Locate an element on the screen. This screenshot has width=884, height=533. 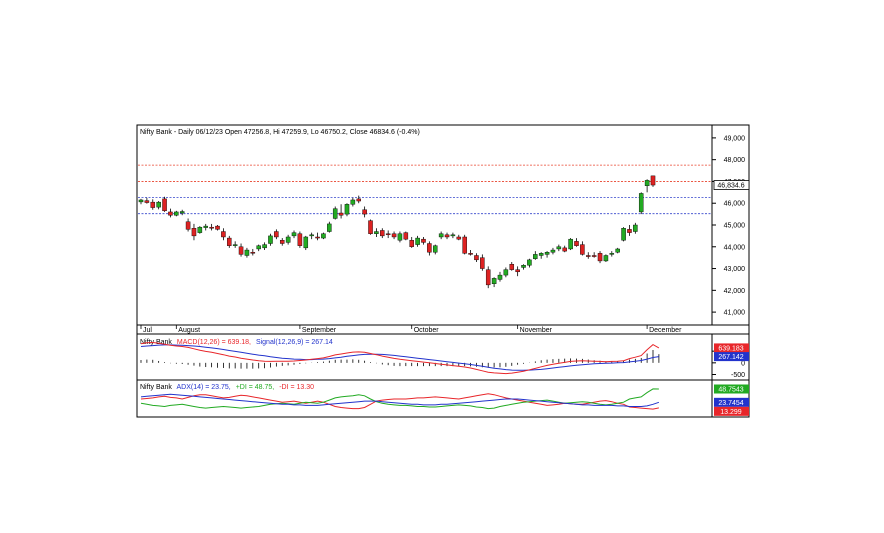
adx-value-label: 23.7454 is located at coordinates (730, 403).